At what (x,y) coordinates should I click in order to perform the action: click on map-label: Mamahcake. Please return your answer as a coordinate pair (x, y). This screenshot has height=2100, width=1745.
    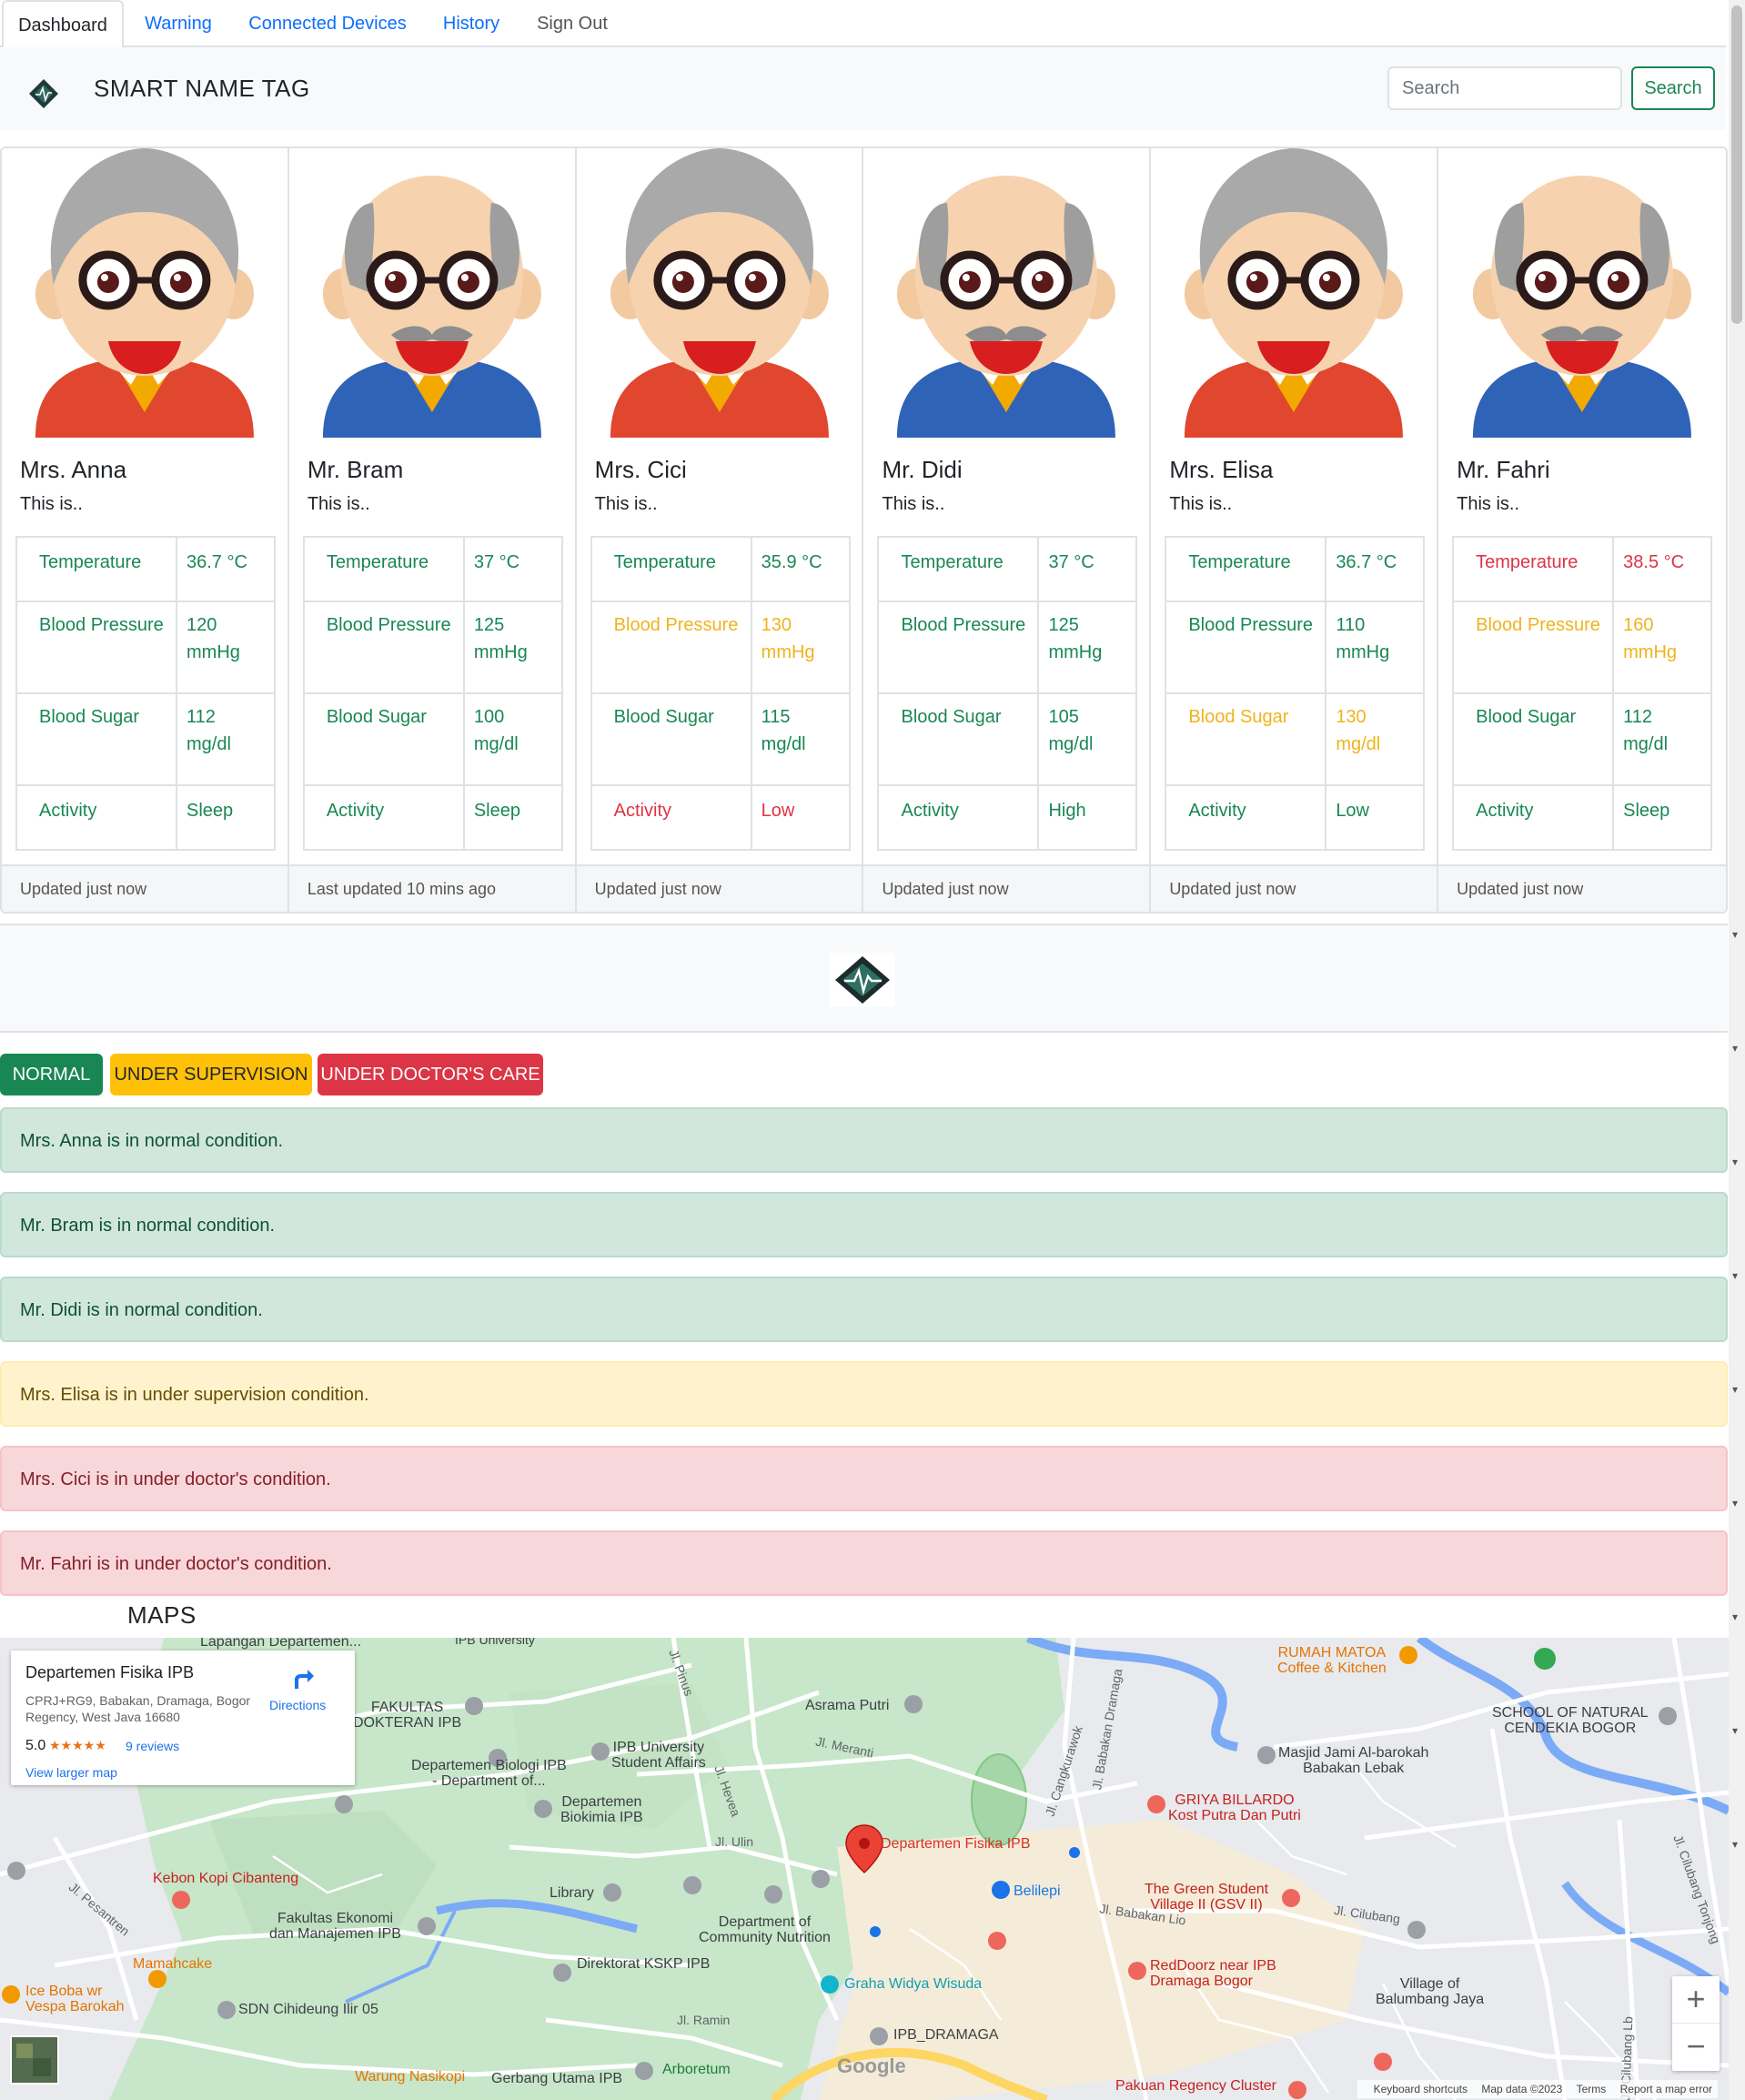
    Looking at the image, I should click on (173, 1964).